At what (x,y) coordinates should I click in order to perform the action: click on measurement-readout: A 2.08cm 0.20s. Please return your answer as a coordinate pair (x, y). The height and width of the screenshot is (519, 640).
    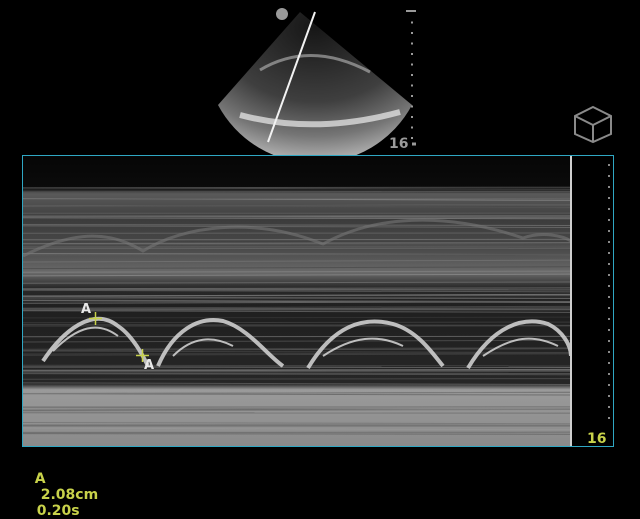
    Looking at the image, I should click on (61, 487).